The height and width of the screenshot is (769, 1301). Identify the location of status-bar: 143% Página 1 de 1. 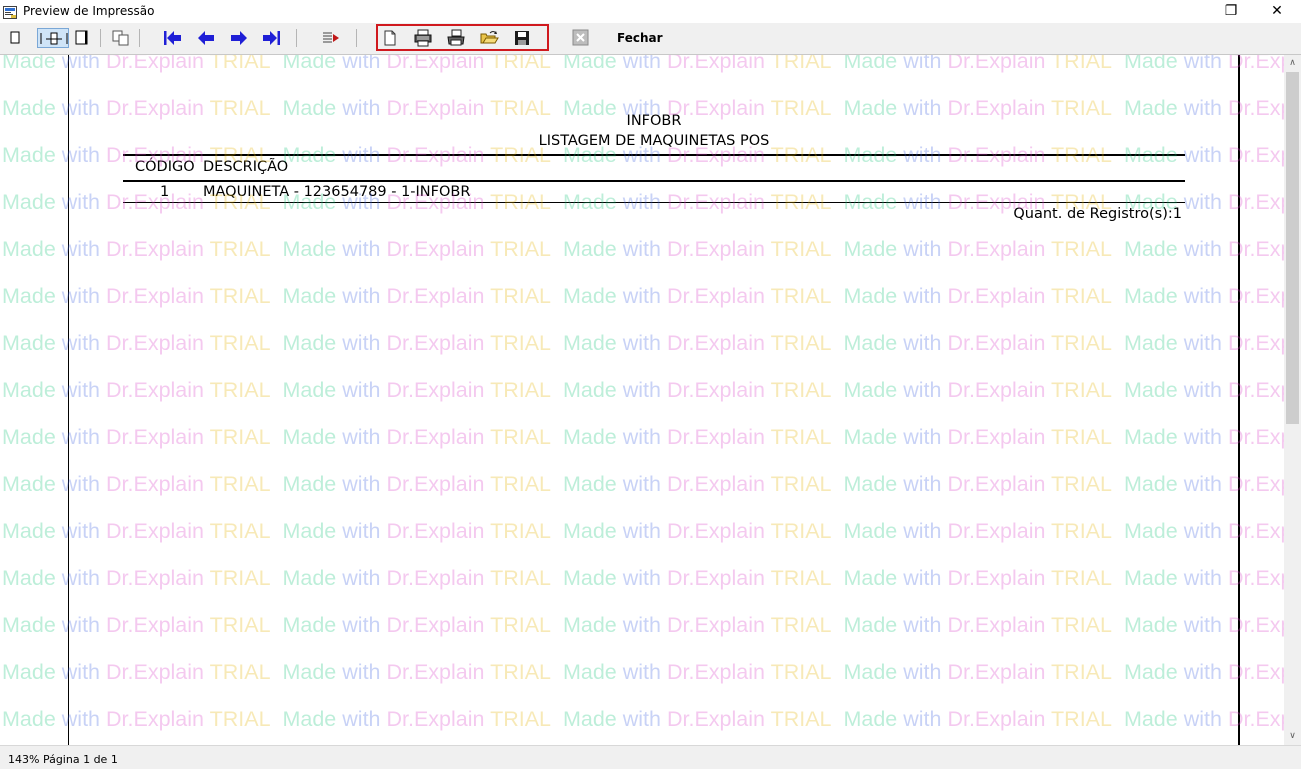
(650, 757).